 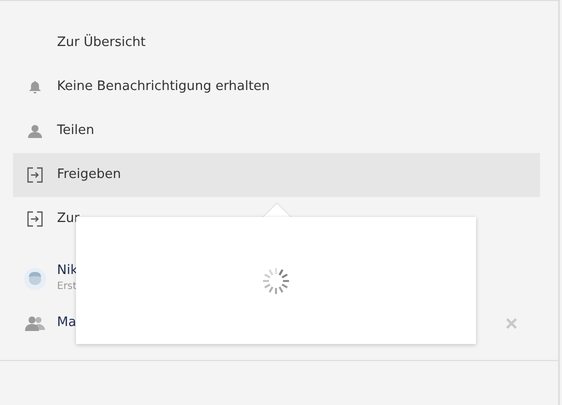 I want to click on menu-item: Zur Übersicht, so click(x=276, y=43).